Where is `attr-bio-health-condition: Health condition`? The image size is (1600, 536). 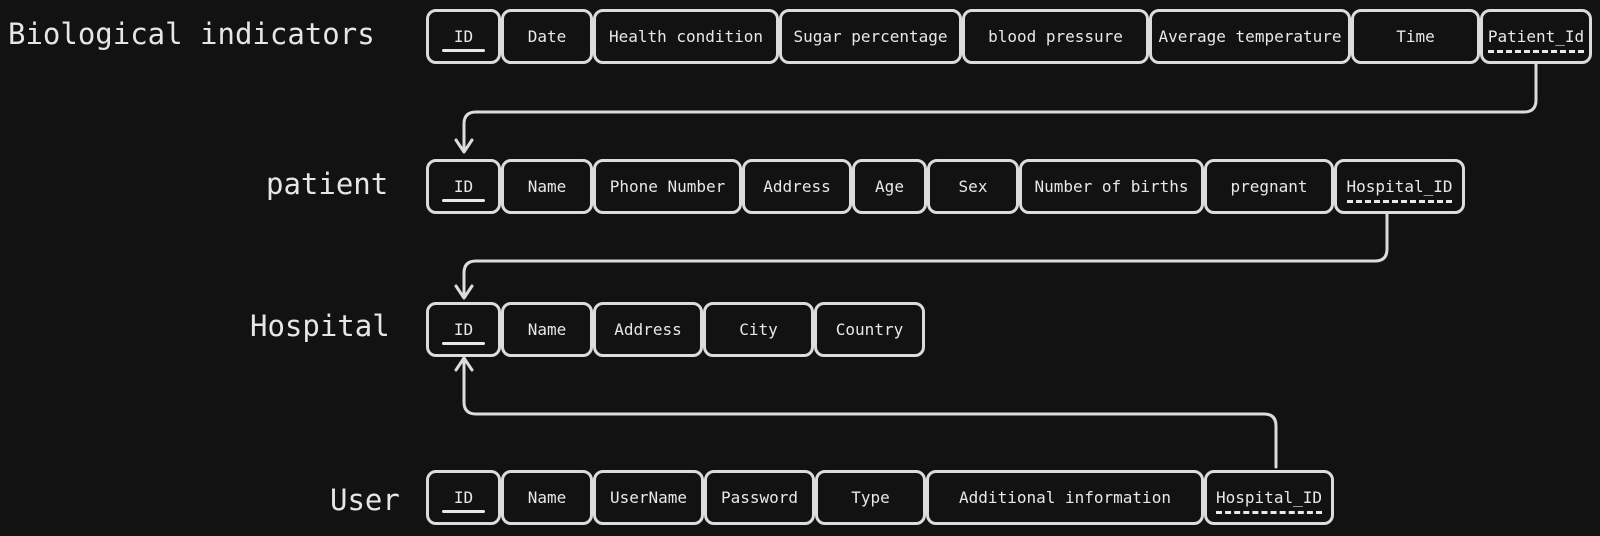
attr-bio-health-condition: Health condition is located at coordinates (686, 36).